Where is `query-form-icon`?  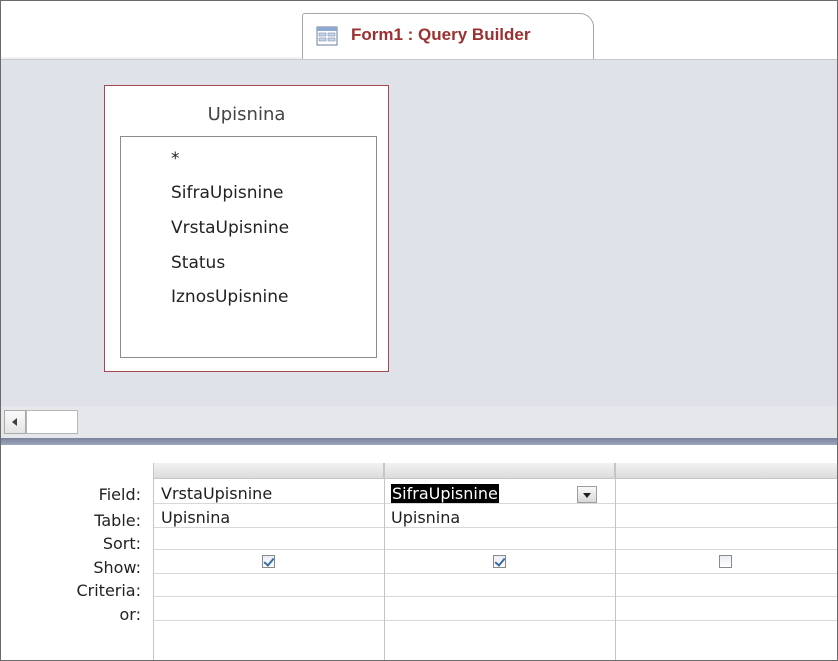
query-form-icon is located at coordinates (327, 36).